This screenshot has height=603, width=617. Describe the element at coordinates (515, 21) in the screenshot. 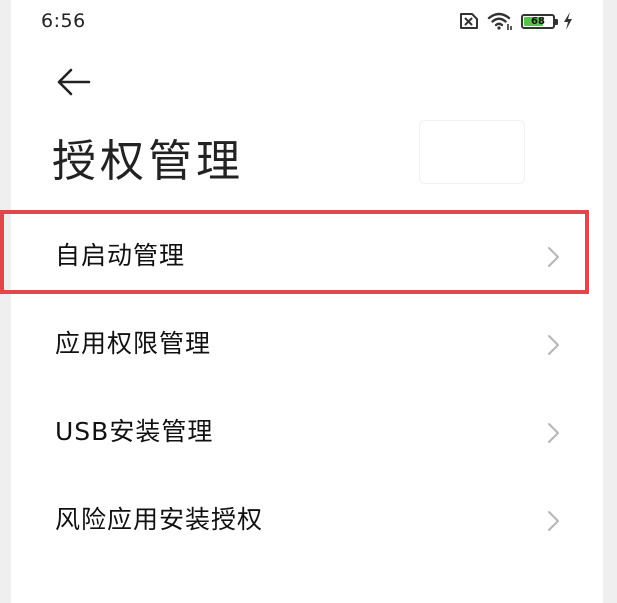

I see `status-icons: 68` at that location.